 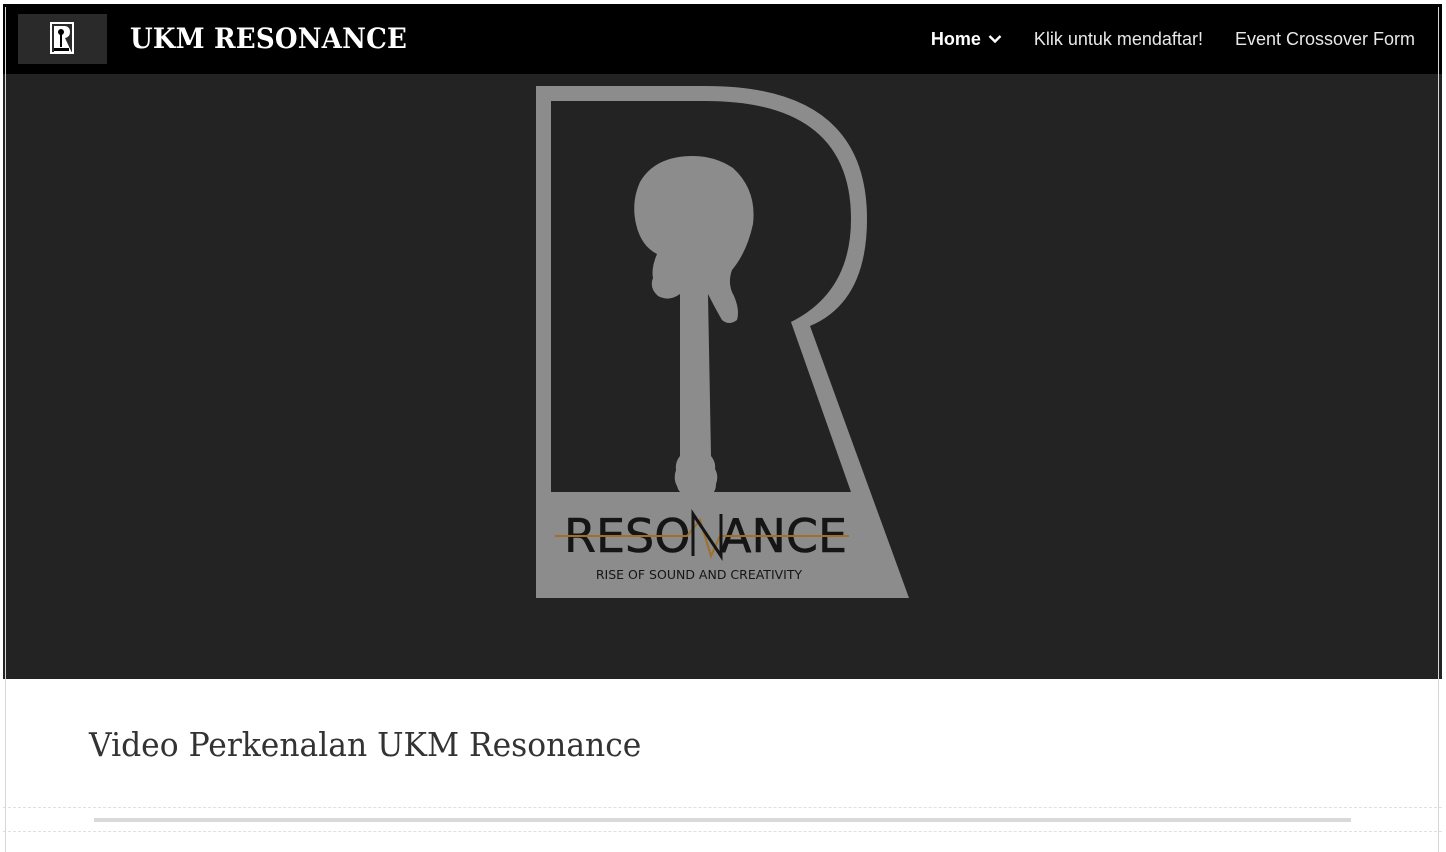 I want to click on nav-item-crossover-form: Event Crossover Form, so click(x=1325, y=39).